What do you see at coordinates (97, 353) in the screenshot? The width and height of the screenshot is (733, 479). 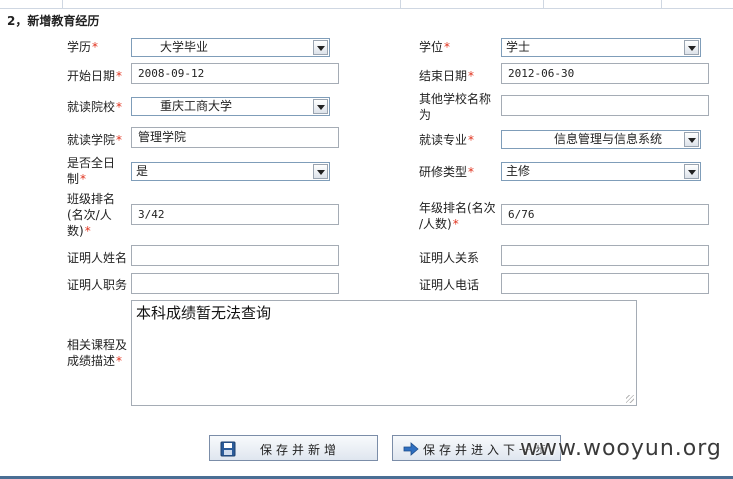 I see `courses-label: 相关课程及 成绩描述*` at bounding box center [97, 353].